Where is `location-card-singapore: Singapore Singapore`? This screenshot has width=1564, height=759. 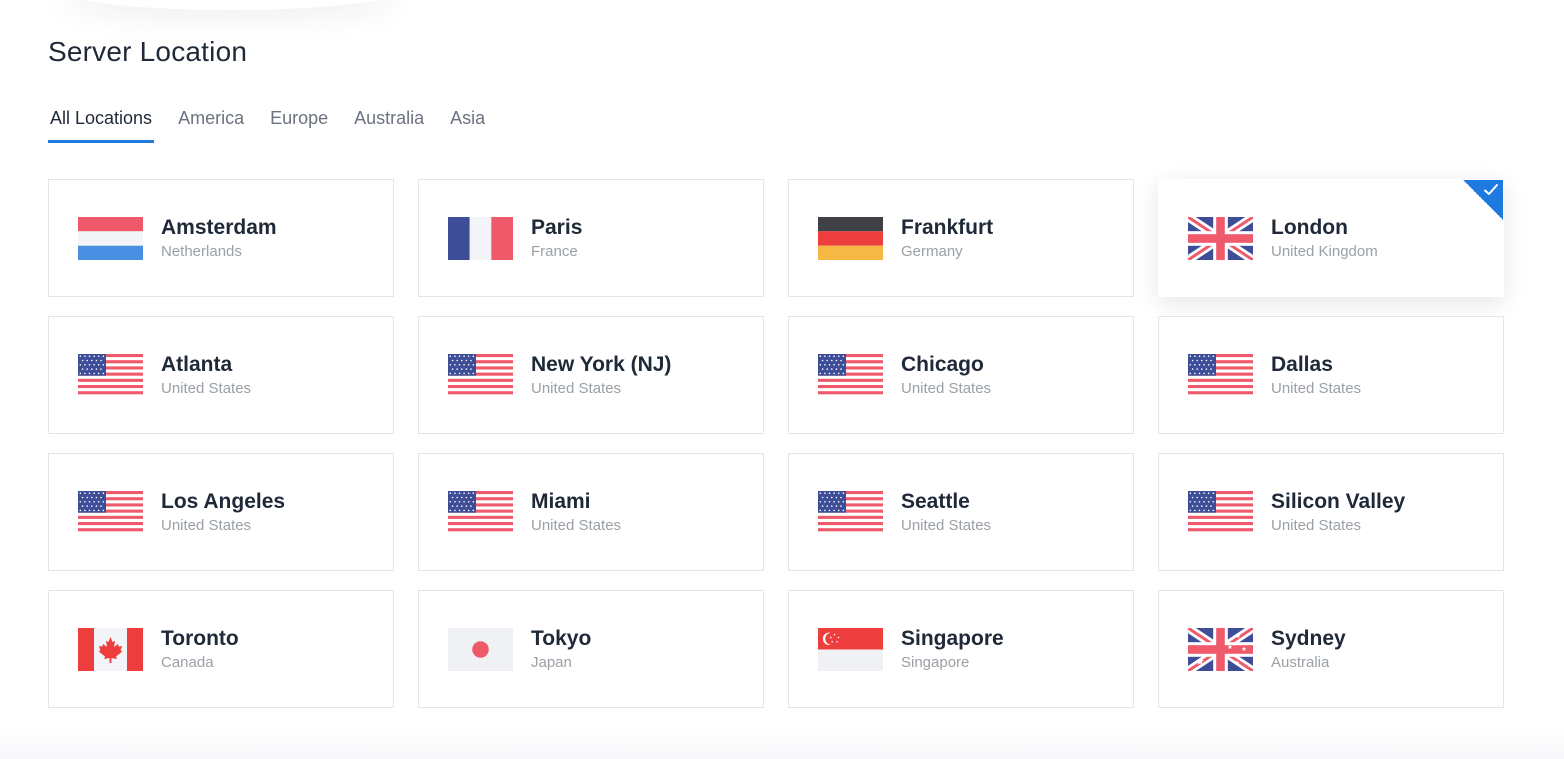
location-card-singapore: Singapore Singapore is located at coordinates (961, 649).